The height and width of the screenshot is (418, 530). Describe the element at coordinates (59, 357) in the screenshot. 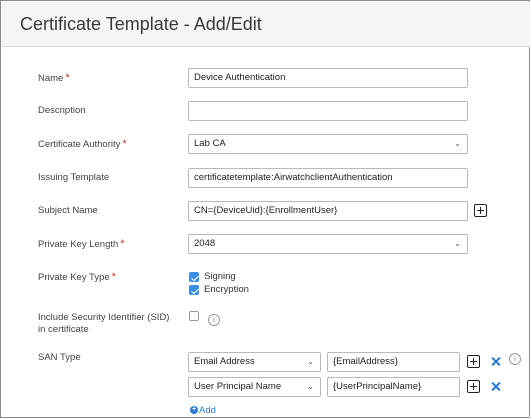

I see `san-type-label: SAN Type` at that location.